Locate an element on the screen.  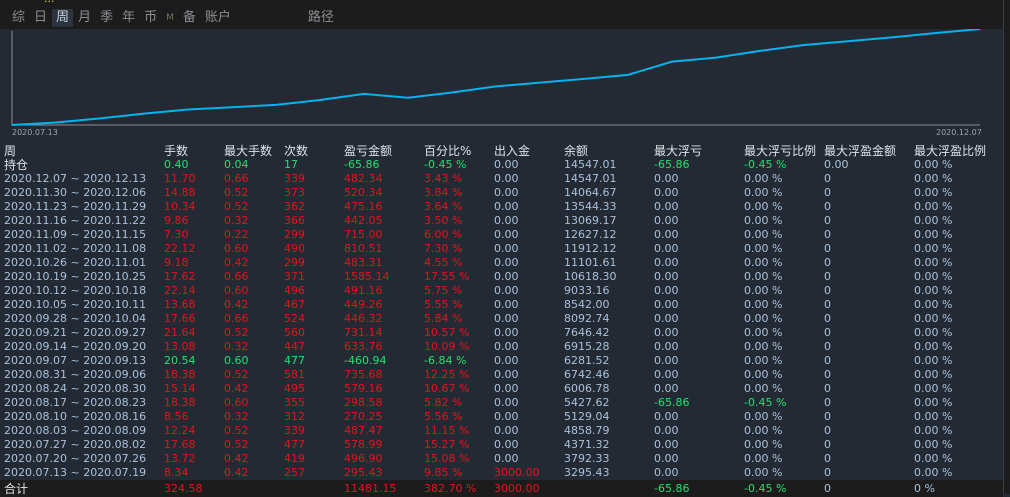
tab-3: 月 is located at coordinates (84, 18).